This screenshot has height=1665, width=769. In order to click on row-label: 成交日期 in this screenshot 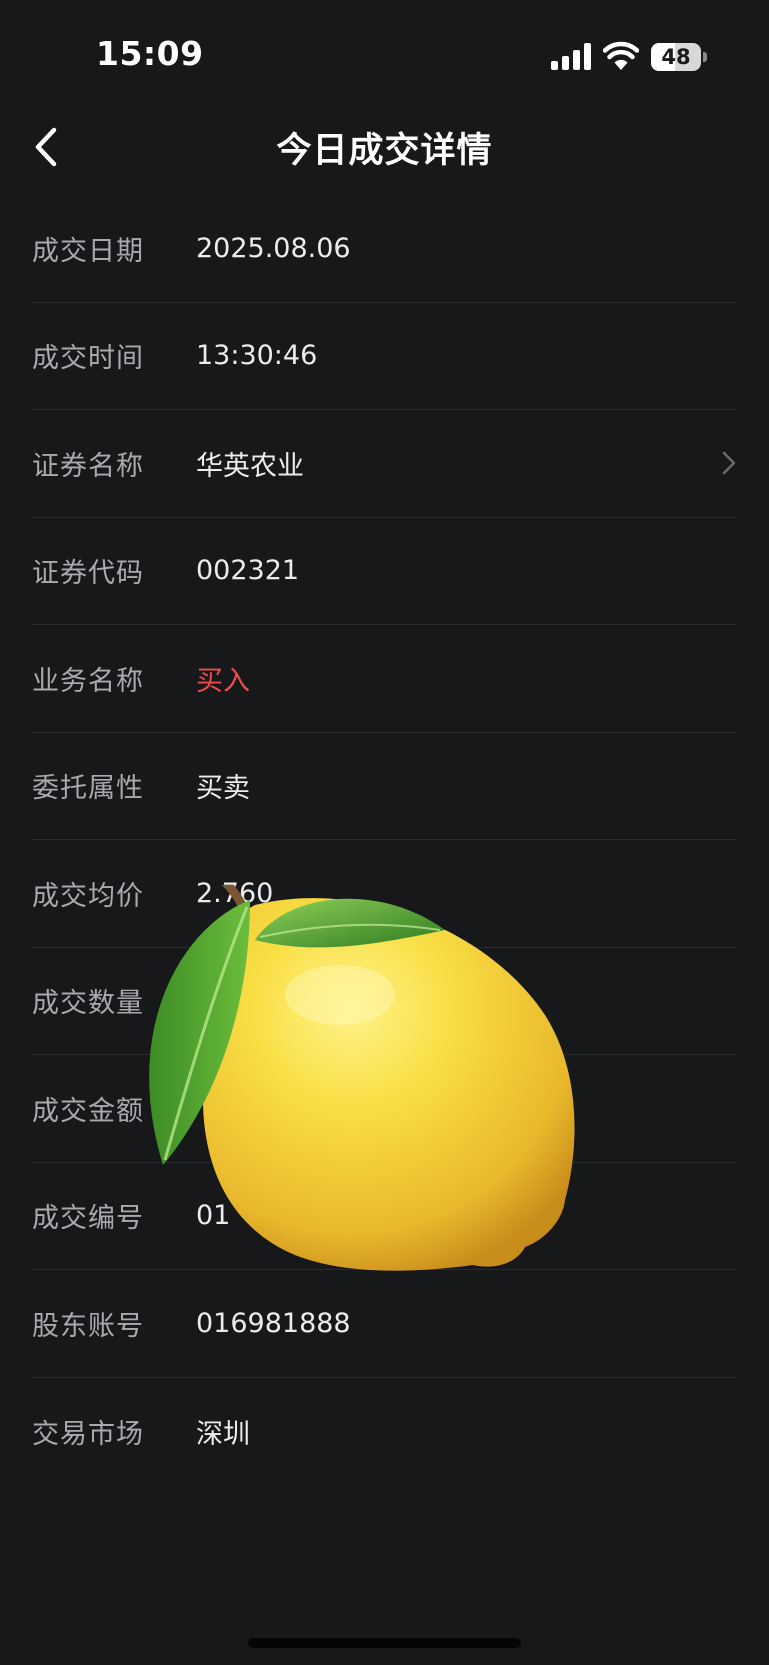, I will do `click(88, 251)`.